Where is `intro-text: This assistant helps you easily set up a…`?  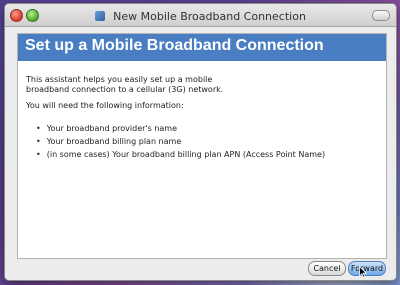 intro-text: This assistant helps you easily set up a… is located at coordinates (124, 85).